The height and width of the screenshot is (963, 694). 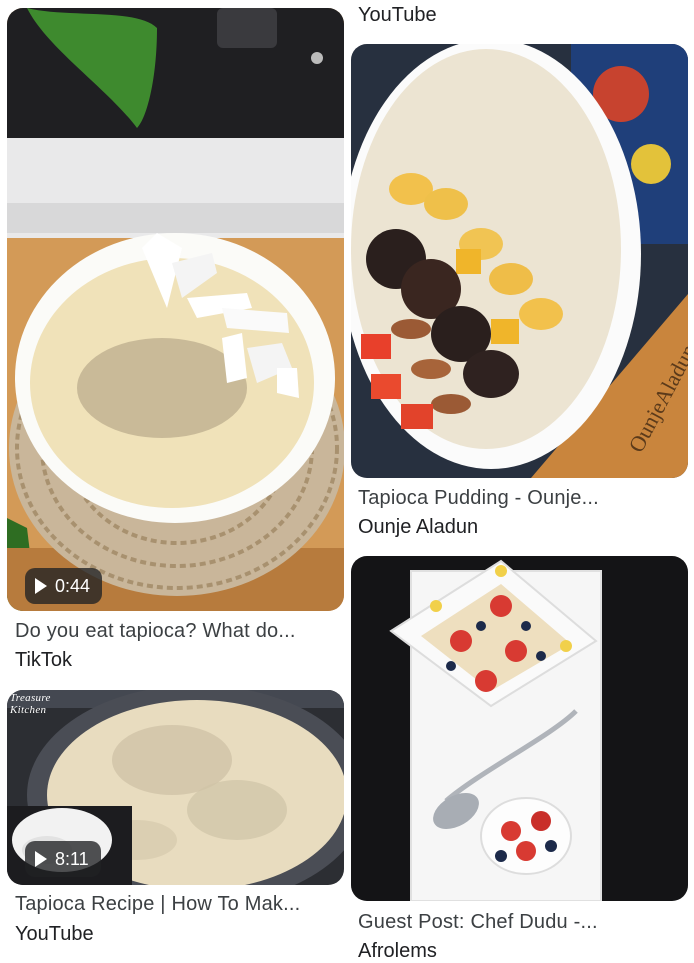 What do you see at coordinates (73, 585) in the screenshot?
I see `duration-label: 0:44` at bounding box center [73, 585].